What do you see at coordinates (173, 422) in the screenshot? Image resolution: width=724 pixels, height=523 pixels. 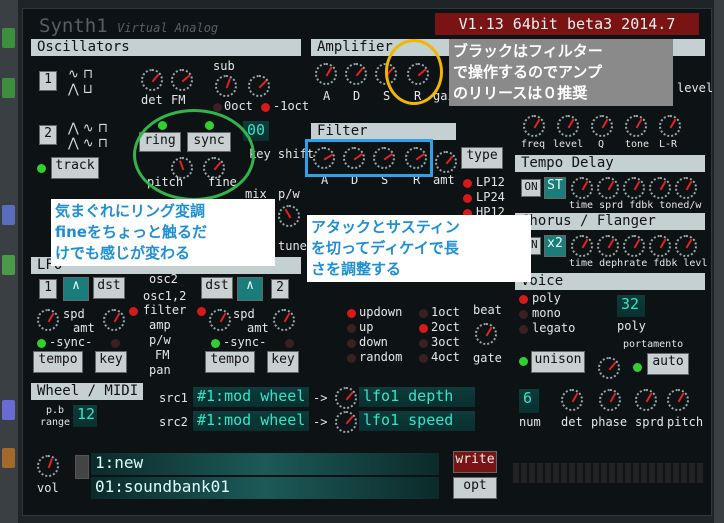 I see `src2-label: src2` at bounding box center [173, 422].